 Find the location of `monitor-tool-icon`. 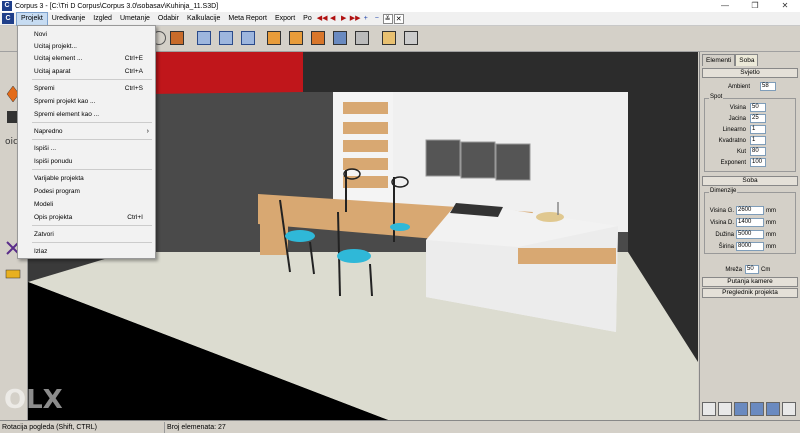

monitor-tool-icon is located at coordinates (340, 38).